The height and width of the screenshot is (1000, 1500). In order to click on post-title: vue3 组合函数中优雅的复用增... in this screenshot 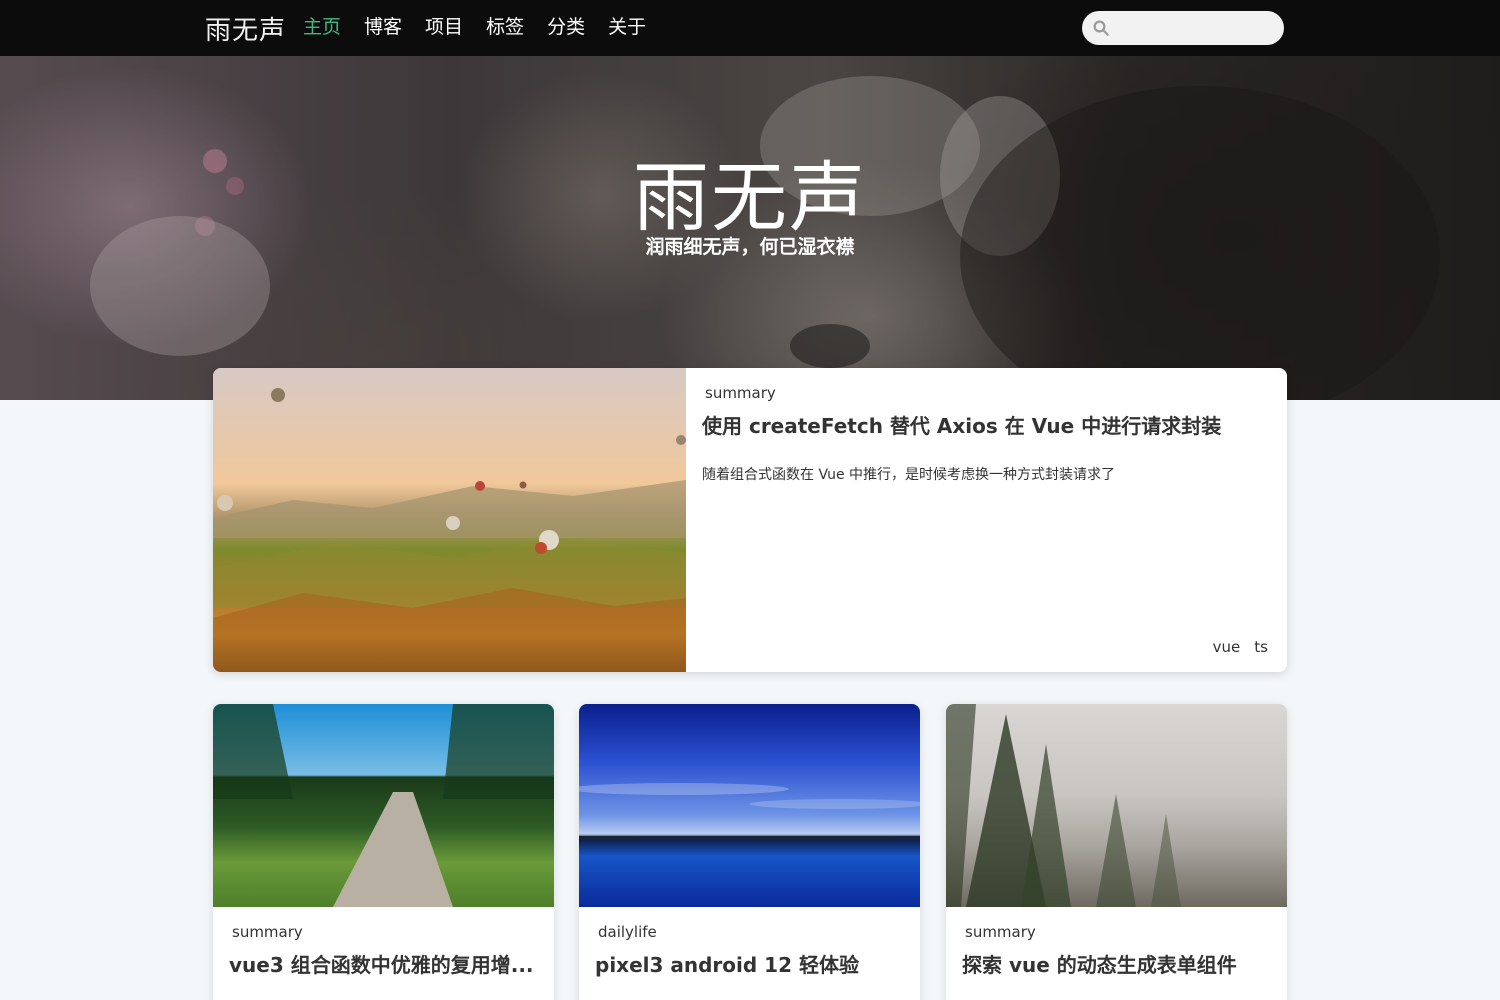, I will do `click(384, 963)`.